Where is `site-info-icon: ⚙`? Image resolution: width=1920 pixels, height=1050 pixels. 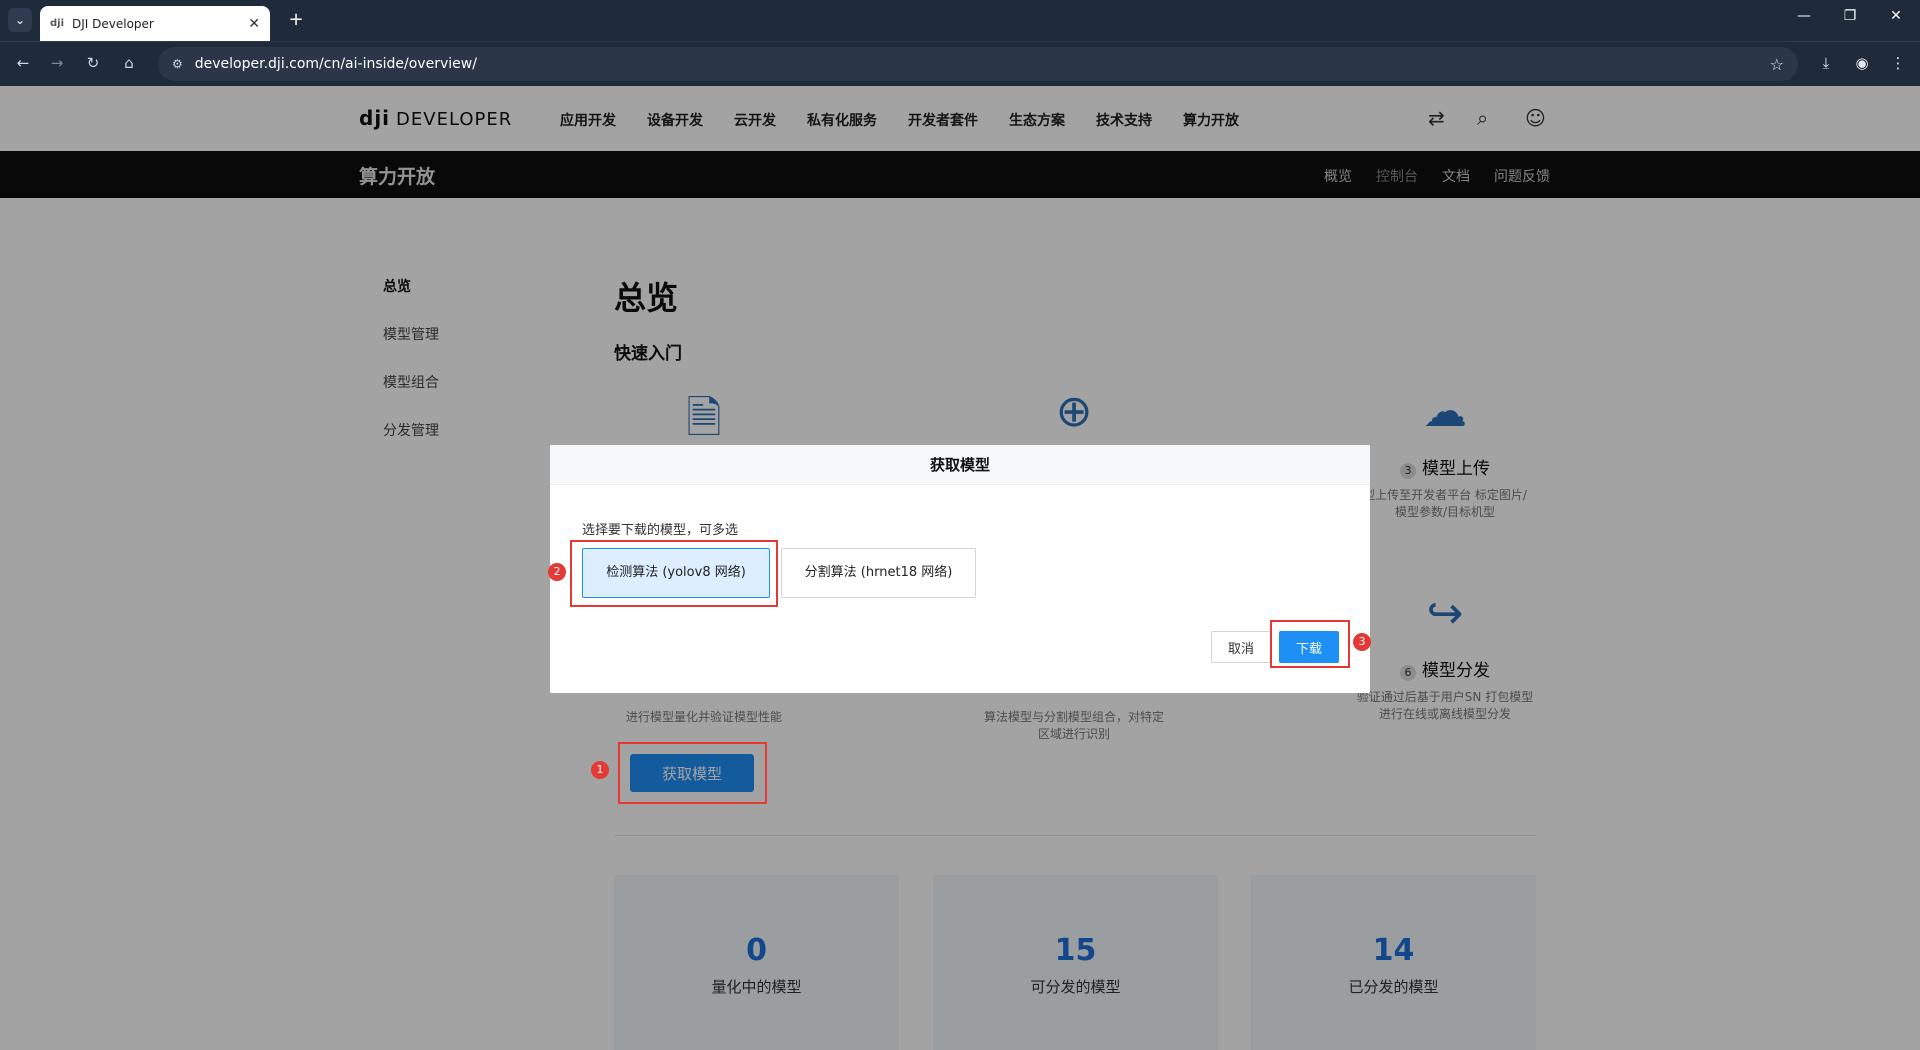 site-info-icon: ⚙ is located at coordinates (177, 64).